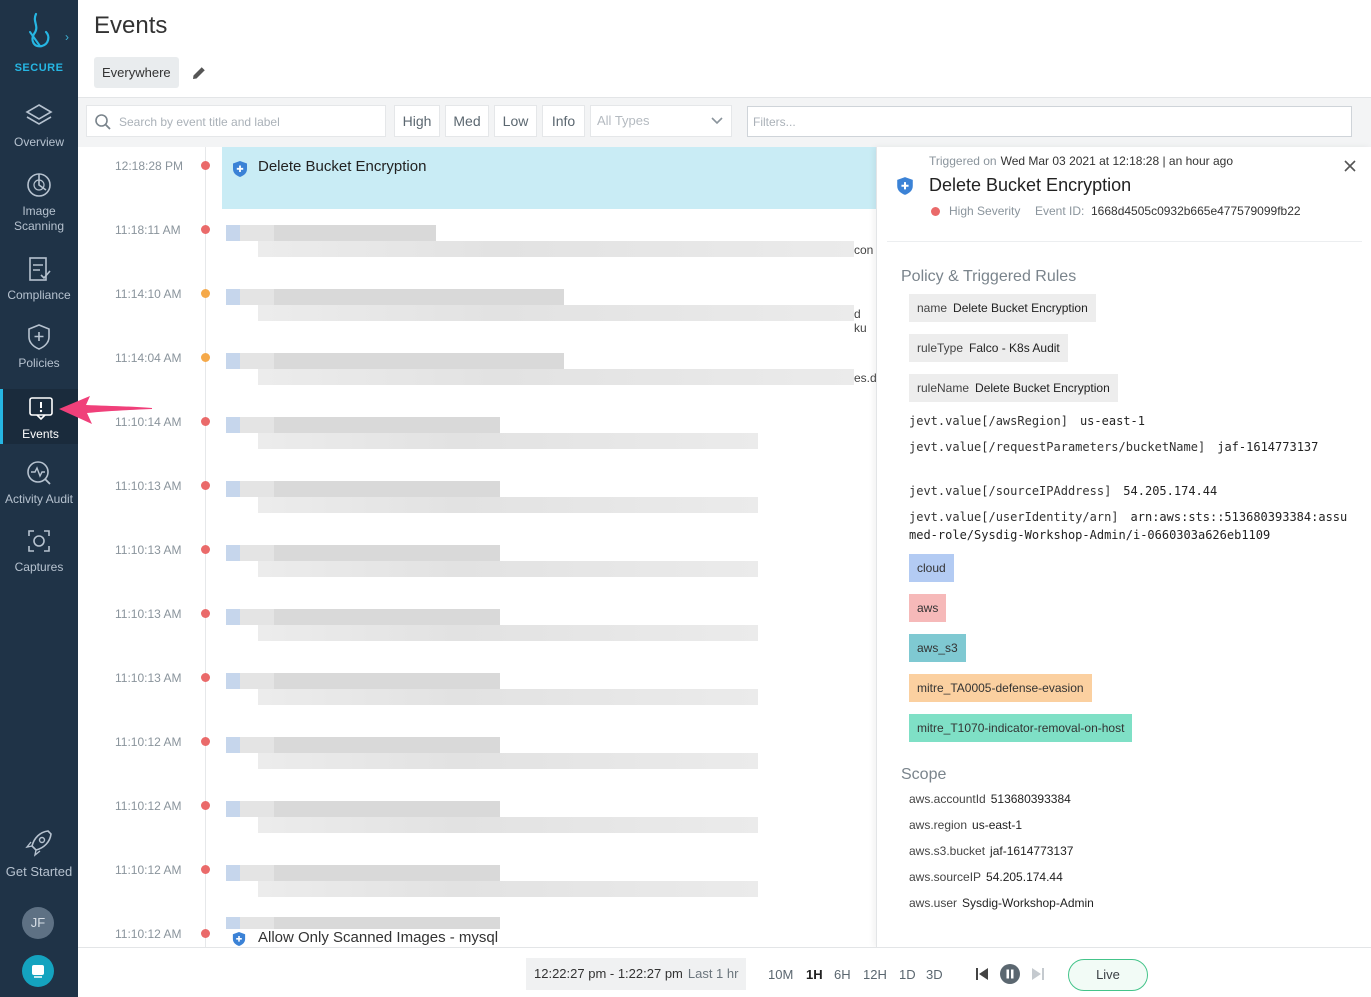 This screenshot has width=1371, height=997. What do you see at coordinates (39, 125) in the screenshot?
I see `sidebar-item-overview: Overview` at bounding box center [39, 125].